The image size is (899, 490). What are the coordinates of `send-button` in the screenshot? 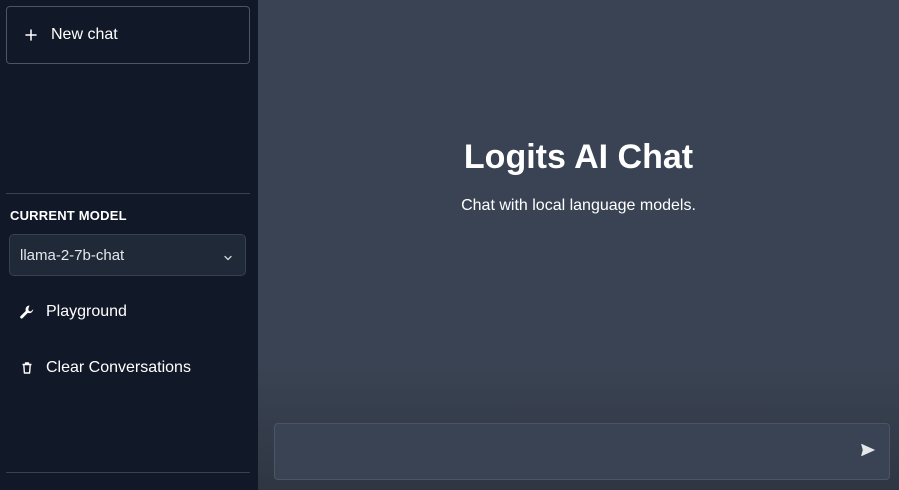 It's located at (868, 452).